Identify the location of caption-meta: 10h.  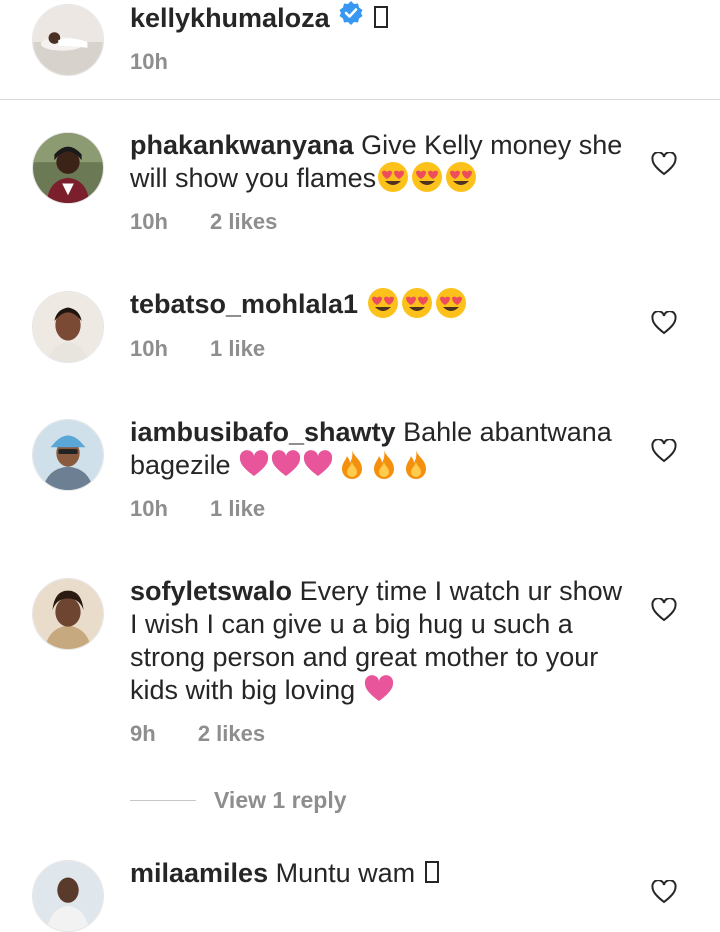
(149, 62).